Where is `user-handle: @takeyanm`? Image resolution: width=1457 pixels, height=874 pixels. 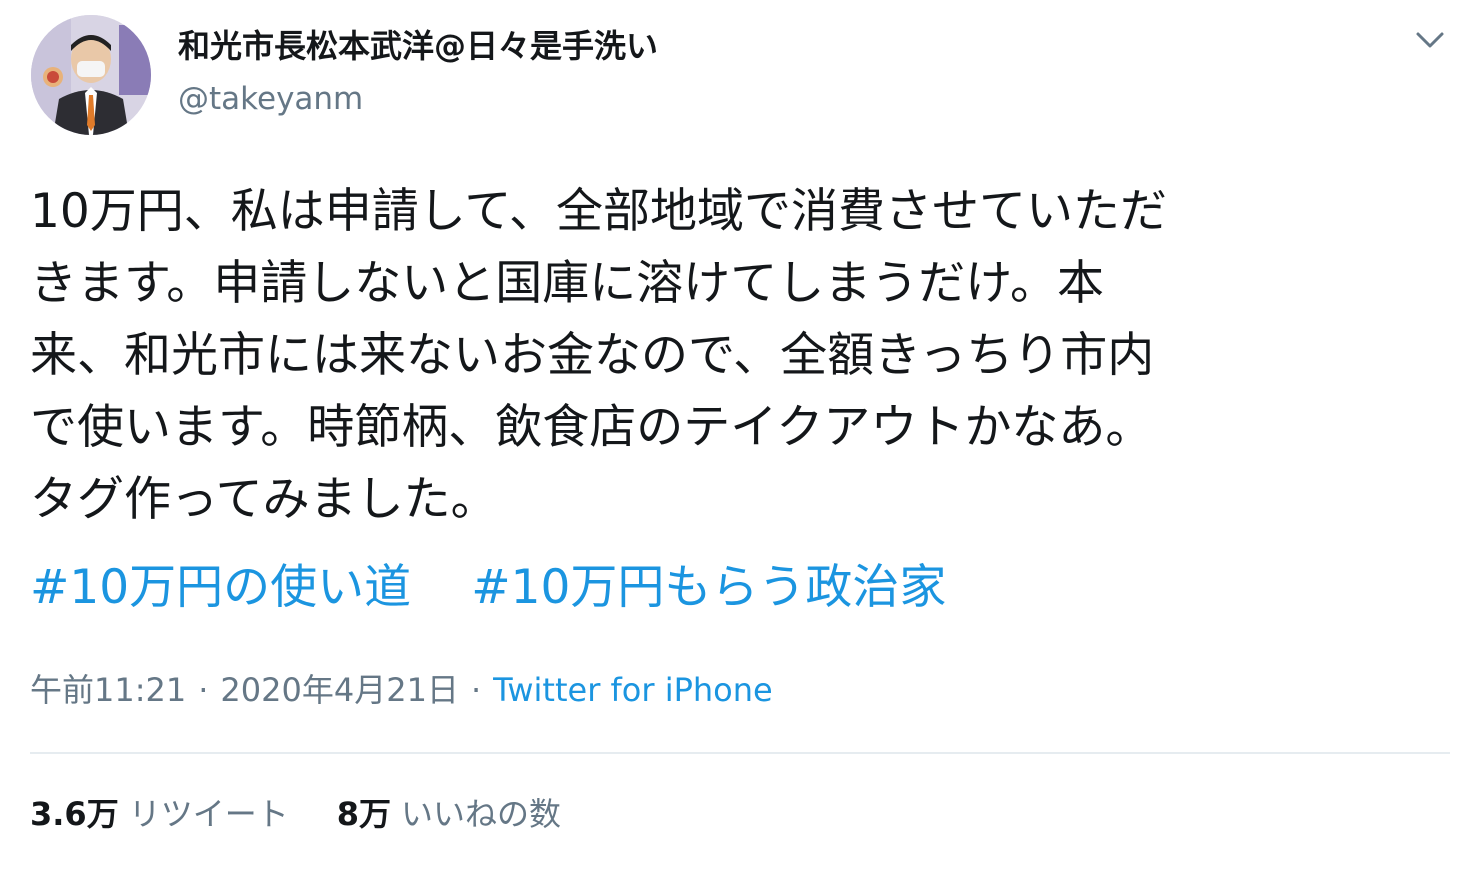
user-handle: @takeyanm is located at coordinates (270, 99).